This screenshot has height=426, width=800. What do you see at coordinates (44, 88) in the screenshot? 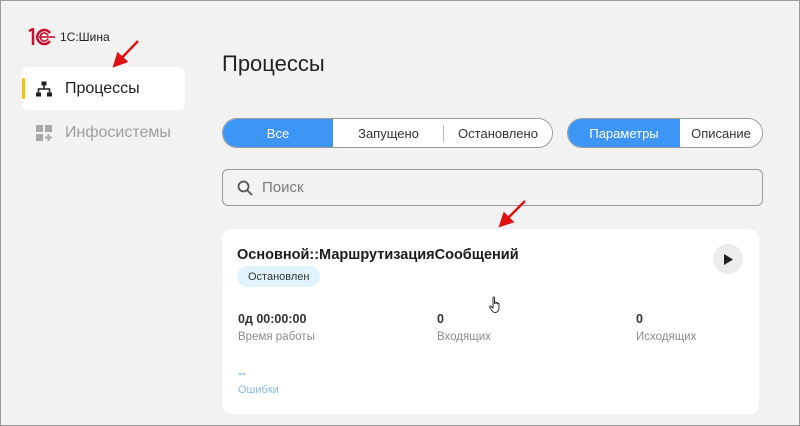
I see `hierarchy-icon` at bounding box center [44, 88].